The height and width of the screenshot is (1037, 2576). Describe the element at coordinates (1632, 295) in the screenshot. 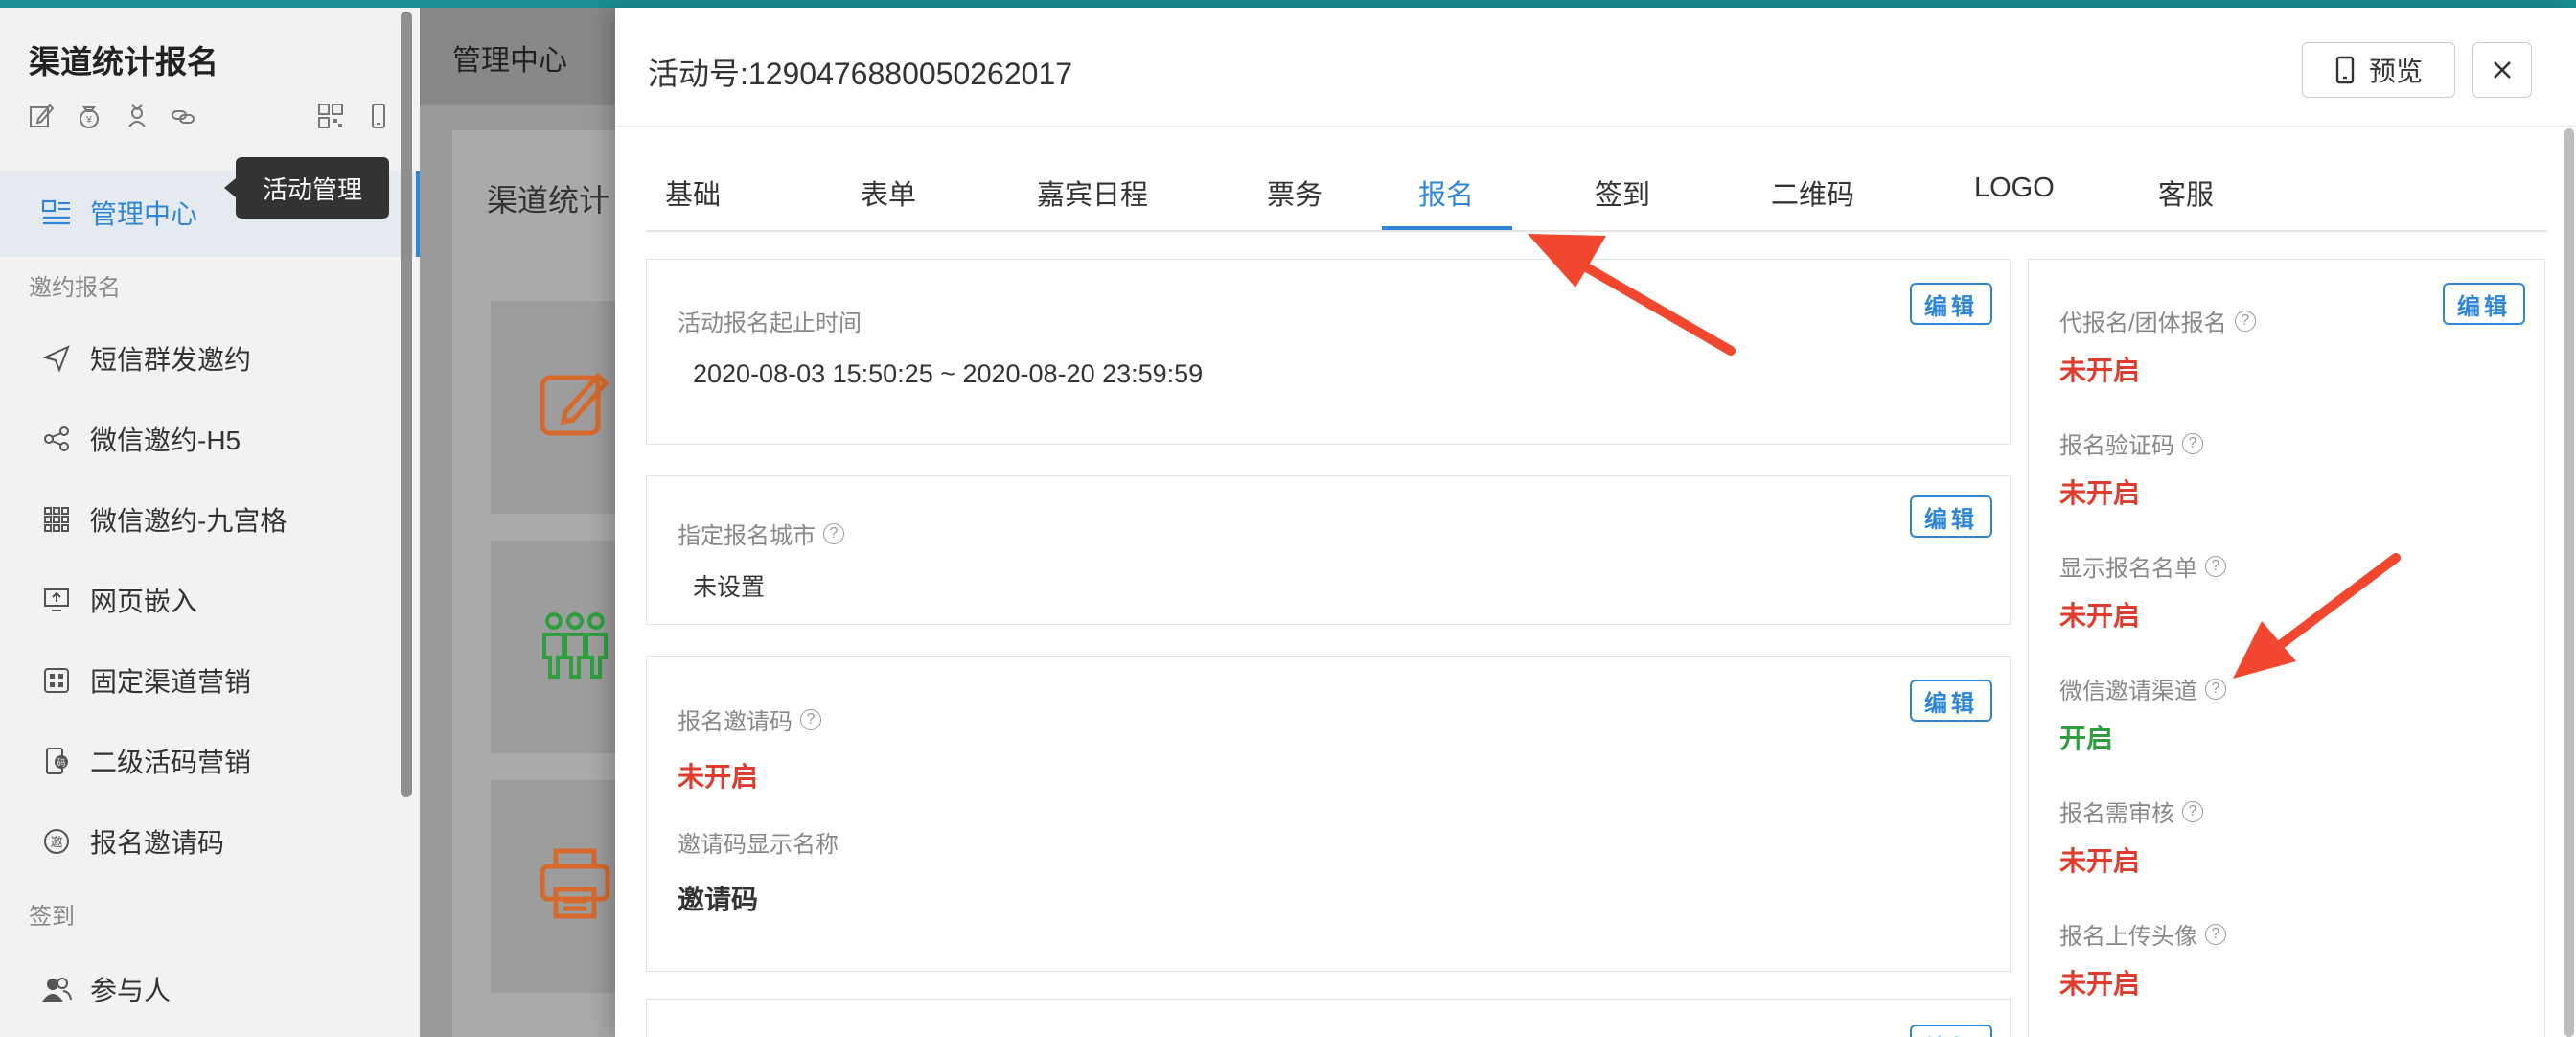

I see `arrow-to-registration-tab` at that location.